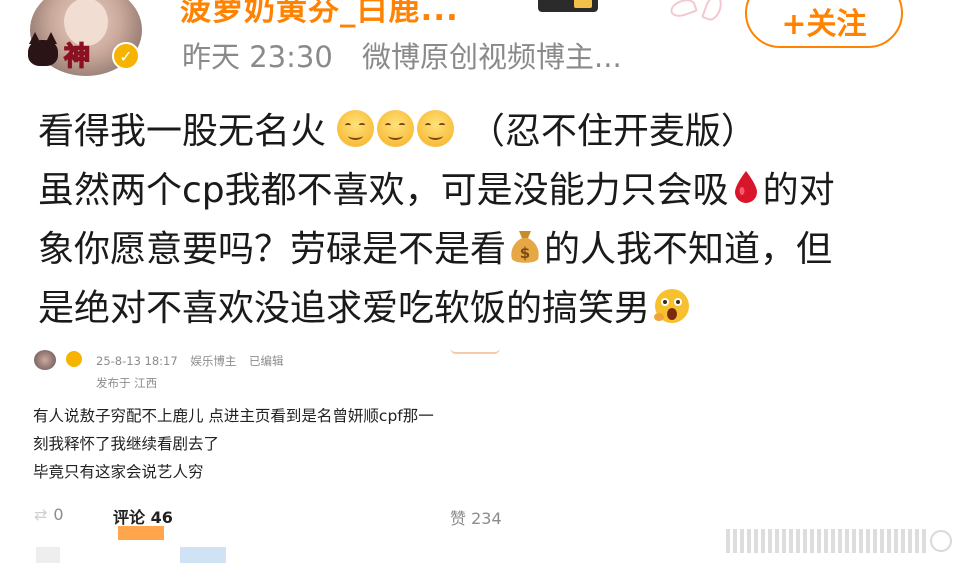 The height and width of the screenshot is (565, 960). I want to click on watermark, so click(839, 541).